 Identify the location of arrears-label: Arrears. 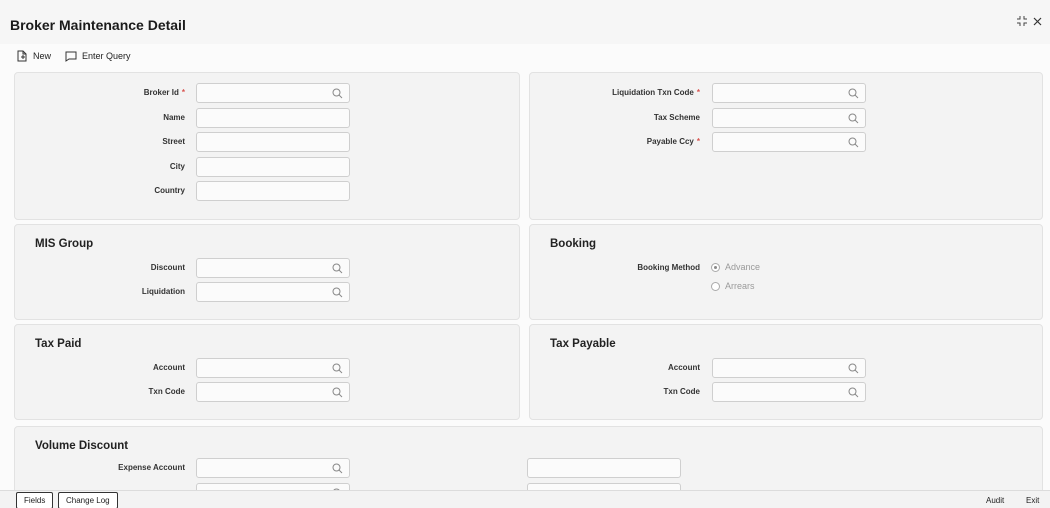
(740, 286).